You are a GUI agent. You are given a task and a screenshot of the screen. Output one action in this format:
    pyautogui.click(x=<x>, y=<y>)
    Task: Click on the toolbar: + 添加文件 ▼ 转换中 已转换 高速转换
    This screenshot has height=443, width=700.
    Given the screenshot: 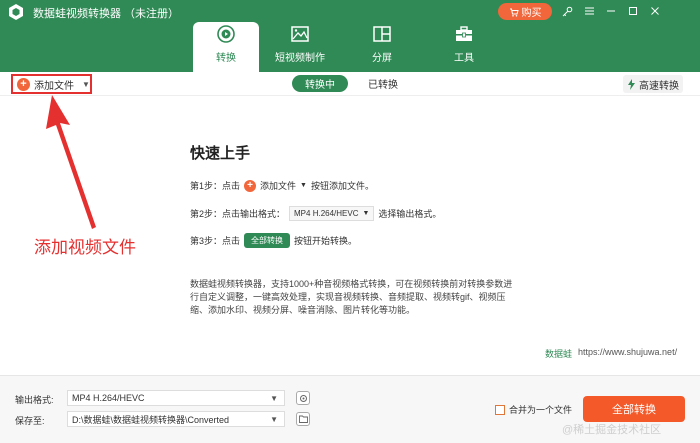 What is the action you would take?
    pyautogui.click(x=350, y=84)
    